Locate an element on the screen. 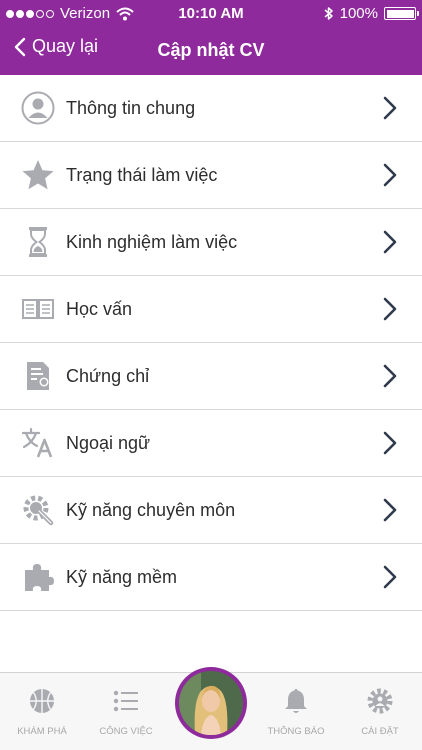  tab-explore: KHÁM PHÁ is located at coordinates (42, 711).